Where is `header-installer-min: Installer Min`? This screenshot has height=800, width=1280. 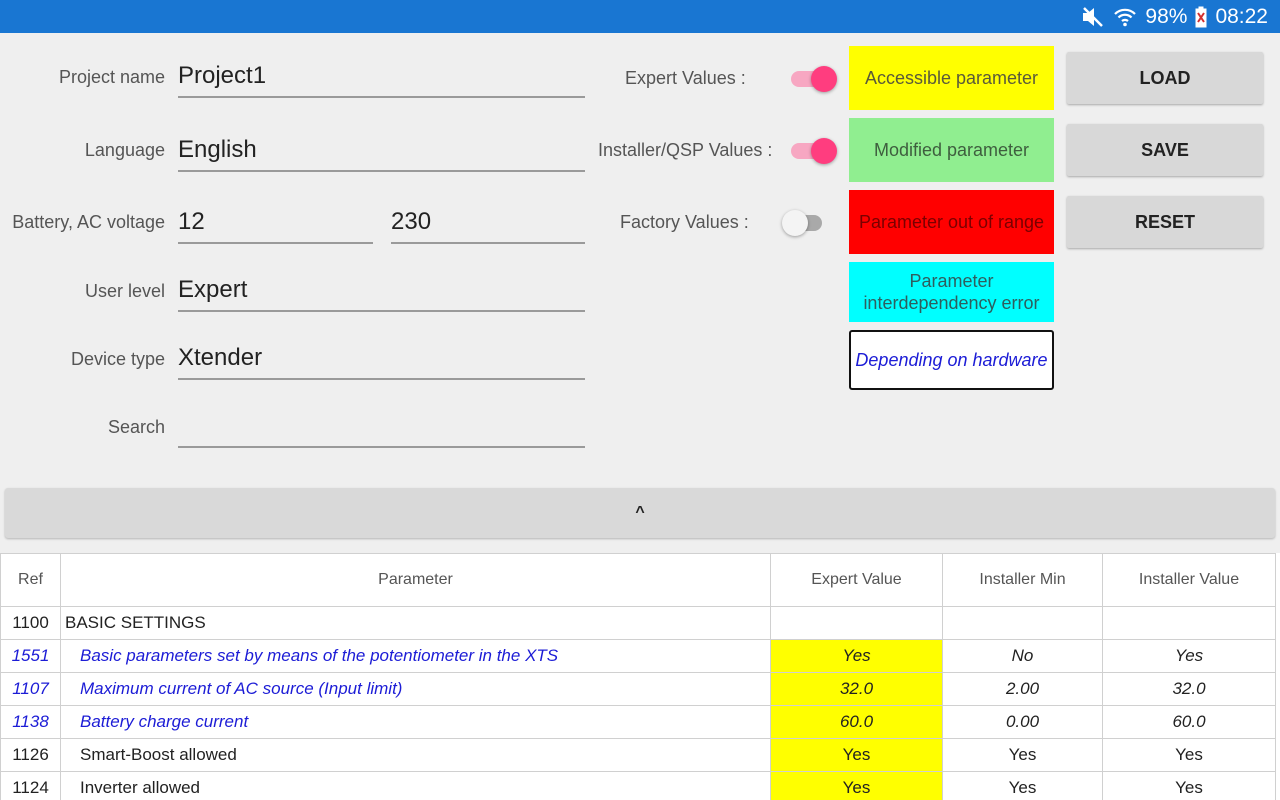
header-installer-min: Installer Min is located at coordinates (1022, 580).